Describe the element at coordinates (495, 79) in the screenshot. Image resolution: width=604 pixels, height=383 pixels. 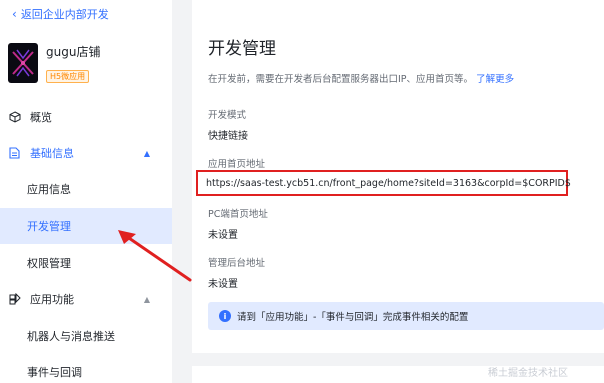
I see `learn-more-link: 了解更多` at that location.